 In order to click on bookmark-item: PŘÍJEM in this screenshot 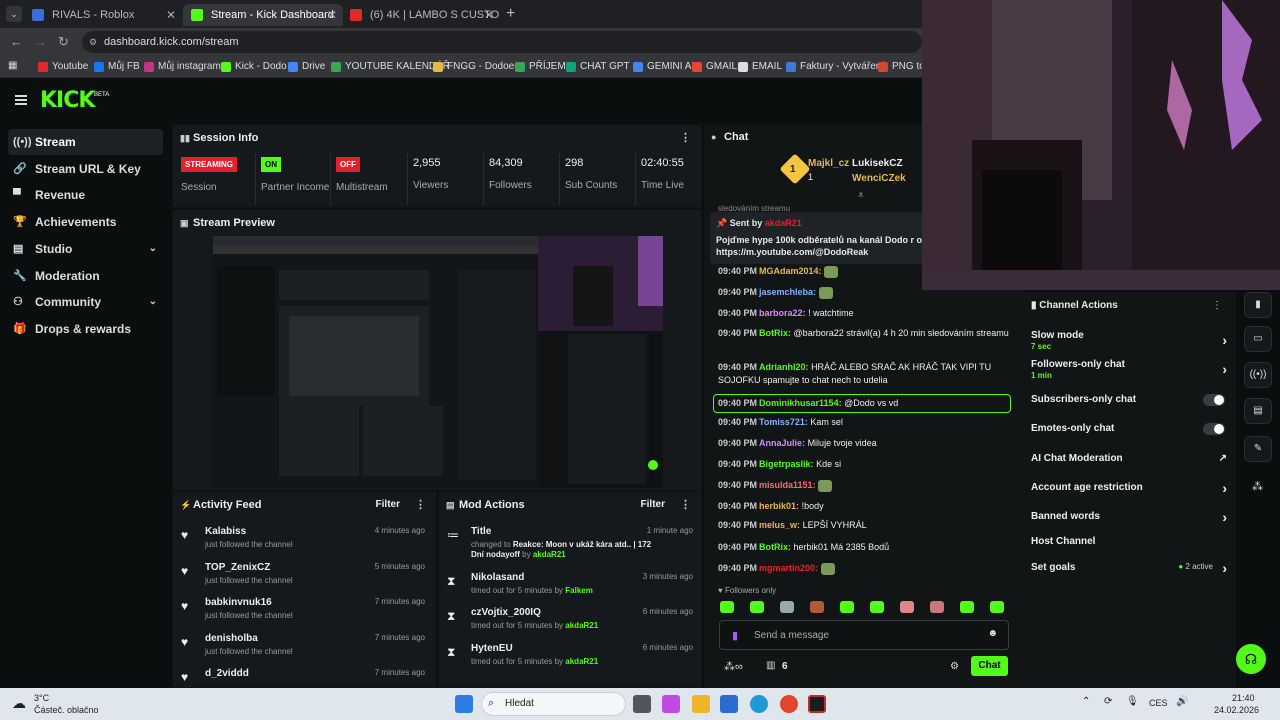, I will do `click(540, 66)`.